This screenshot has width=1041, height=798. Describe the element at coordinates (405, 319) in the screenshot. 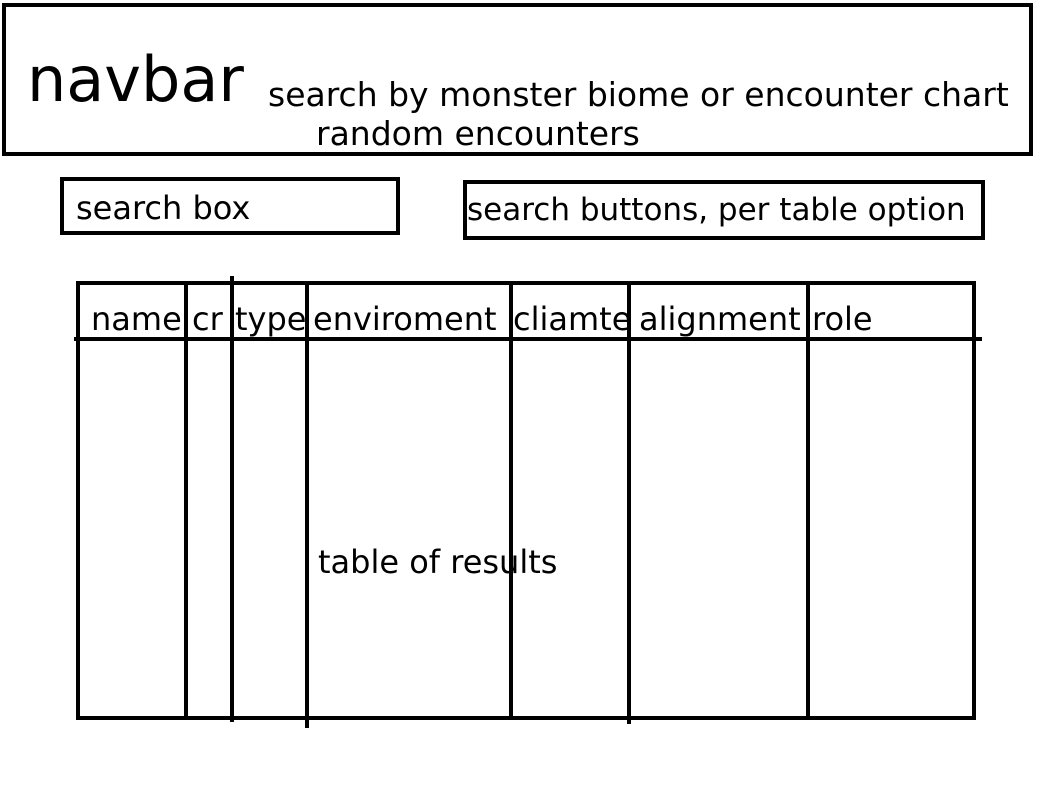

I see `column-header-enviroment: enviroment` at that location.